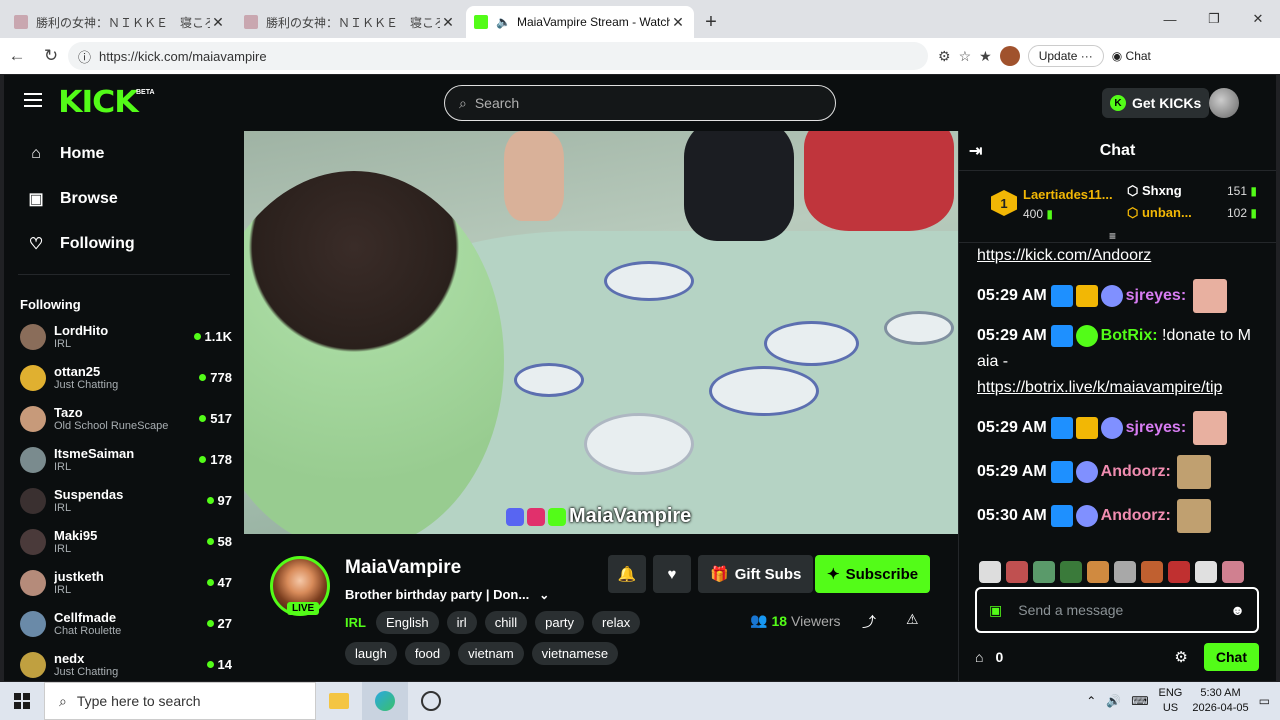 The width and height of the screenshot is (1280, 720). I want to click on tag-chip: chill, so click(506, 622).